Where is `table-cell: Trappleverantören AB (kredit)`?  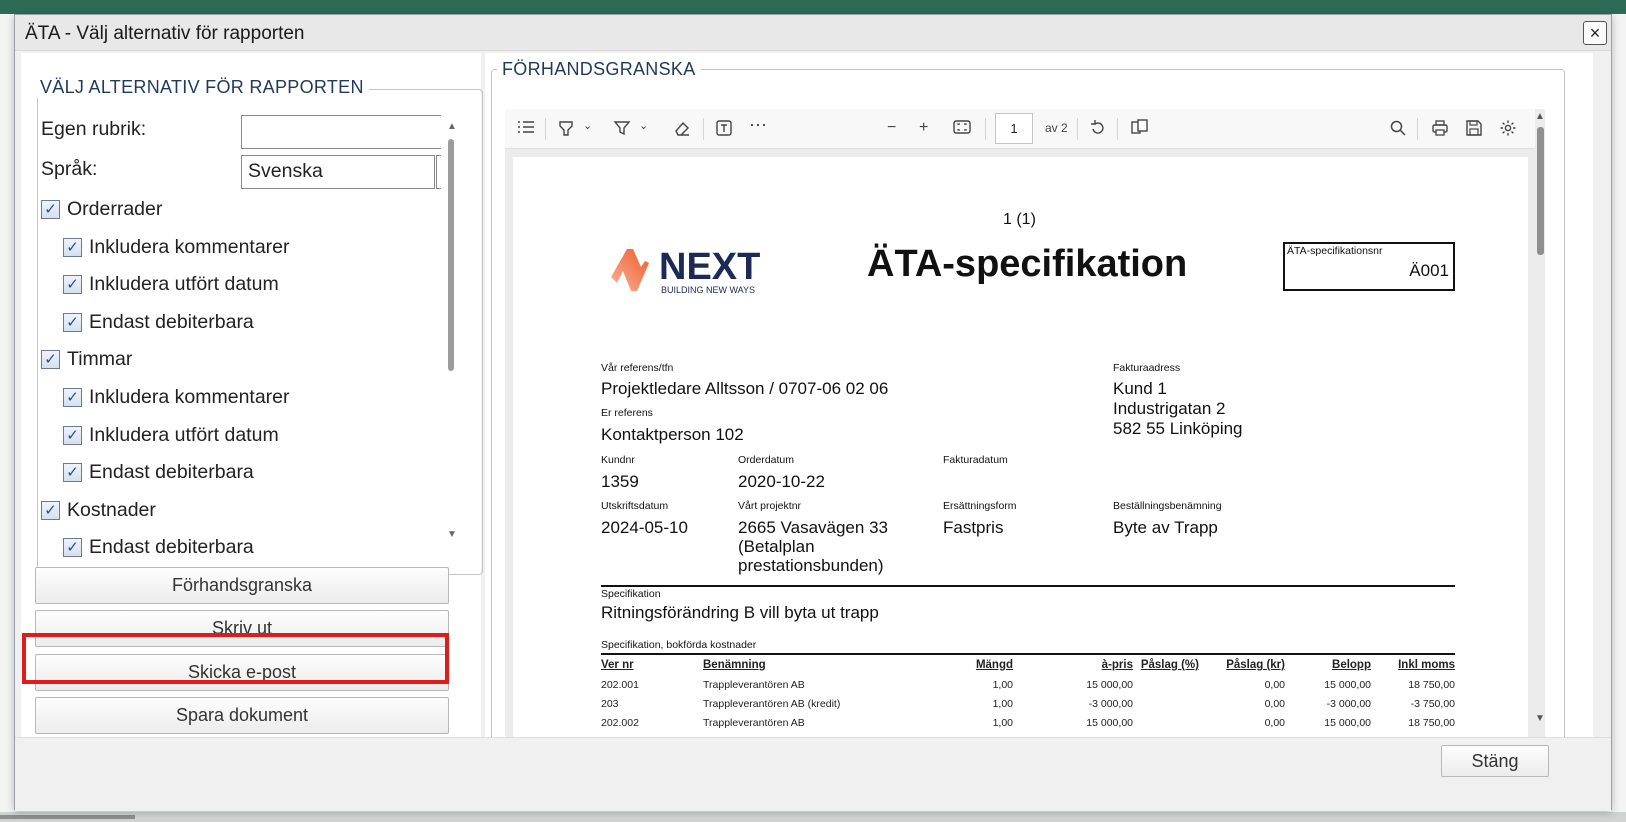 table-cell: Trappleverantören AB (kredit) is located at coordinates (772, 704).